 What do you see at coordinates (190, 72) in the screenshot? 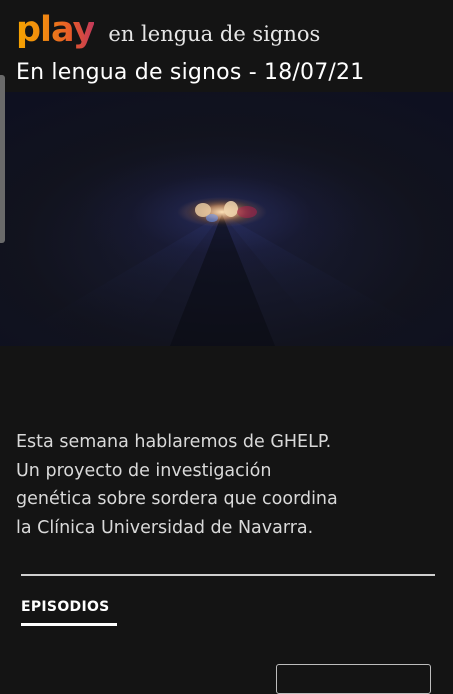
I see `episode-title: En lengua de signos - 18/07/21` at bounding box center [190, 72].